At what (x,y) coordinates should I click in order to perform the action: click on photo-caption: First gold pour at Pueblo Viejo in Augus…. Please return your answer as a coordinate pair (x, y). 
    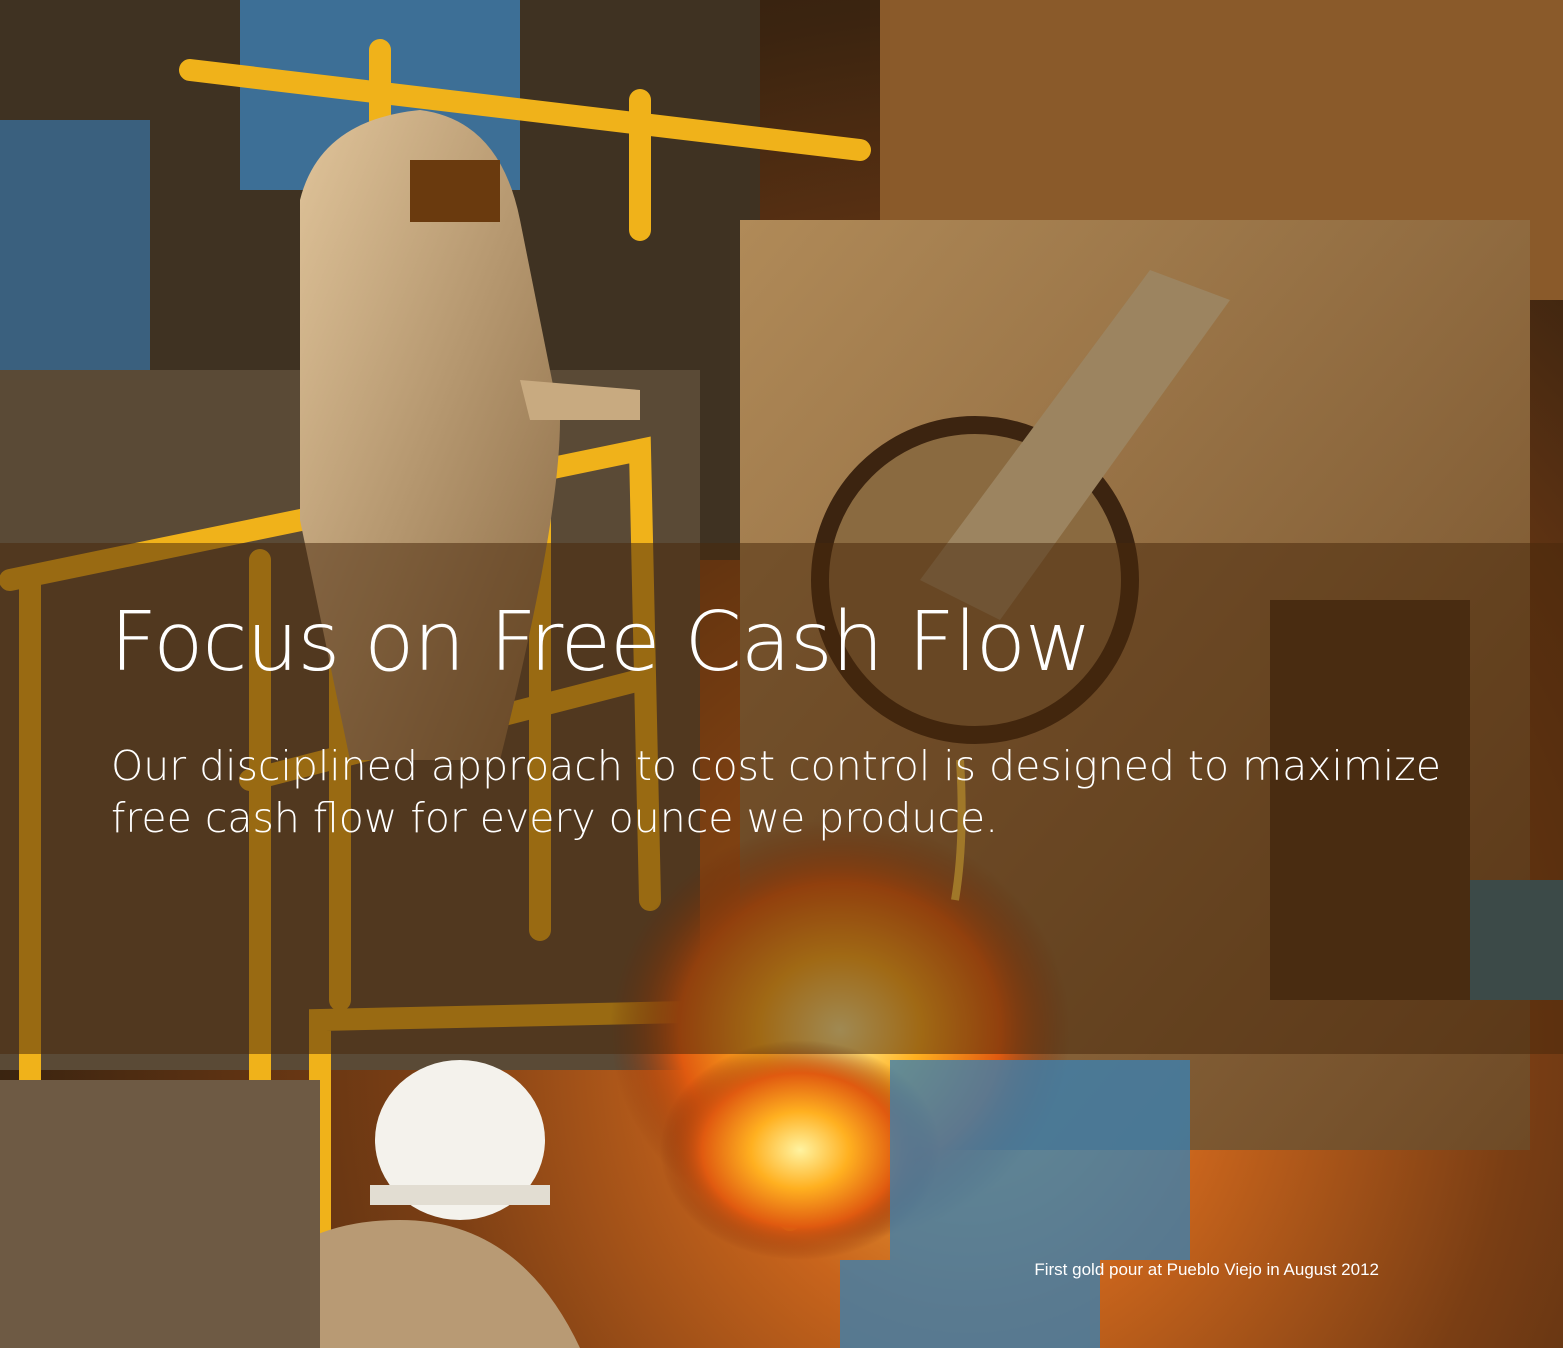
    Looking at the image, I should click on (1206, 1269).